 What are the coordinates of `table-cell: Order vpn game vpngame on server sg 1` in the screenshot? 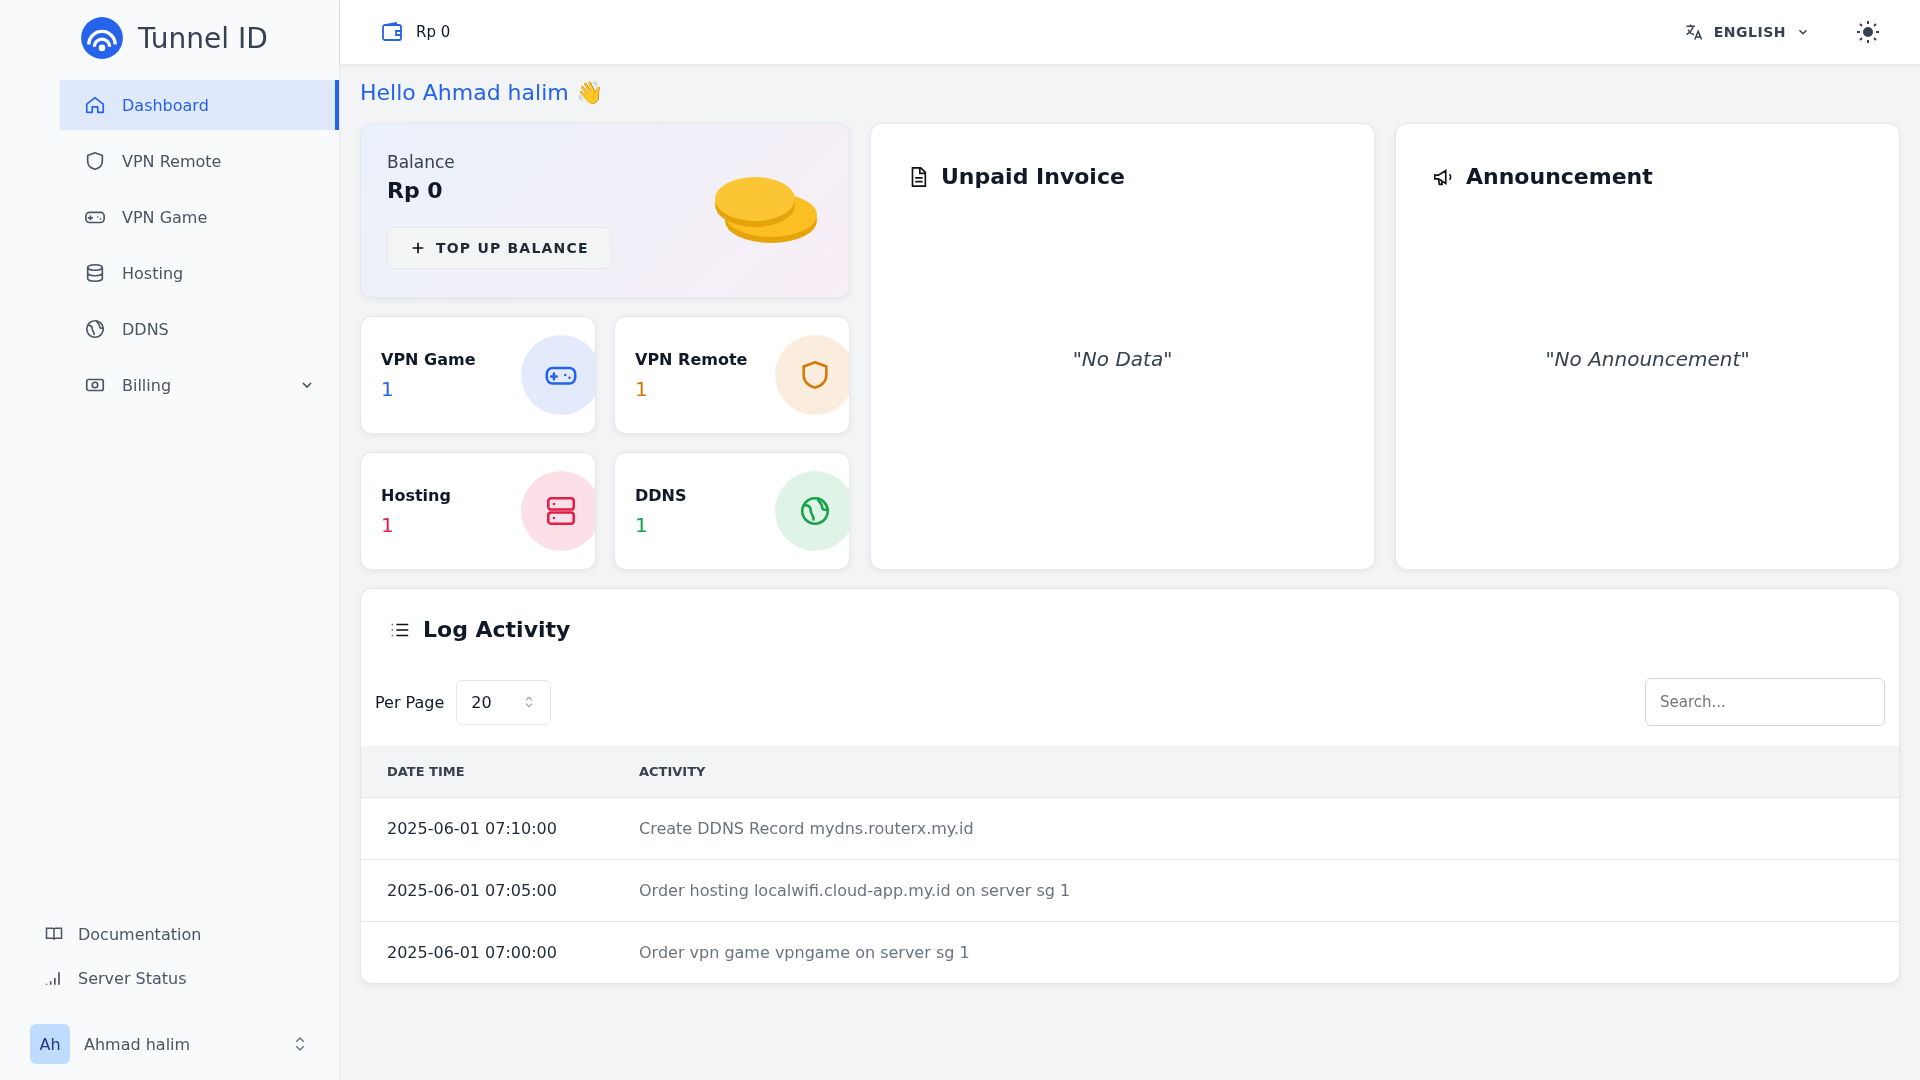 It's located at (1256, 952).